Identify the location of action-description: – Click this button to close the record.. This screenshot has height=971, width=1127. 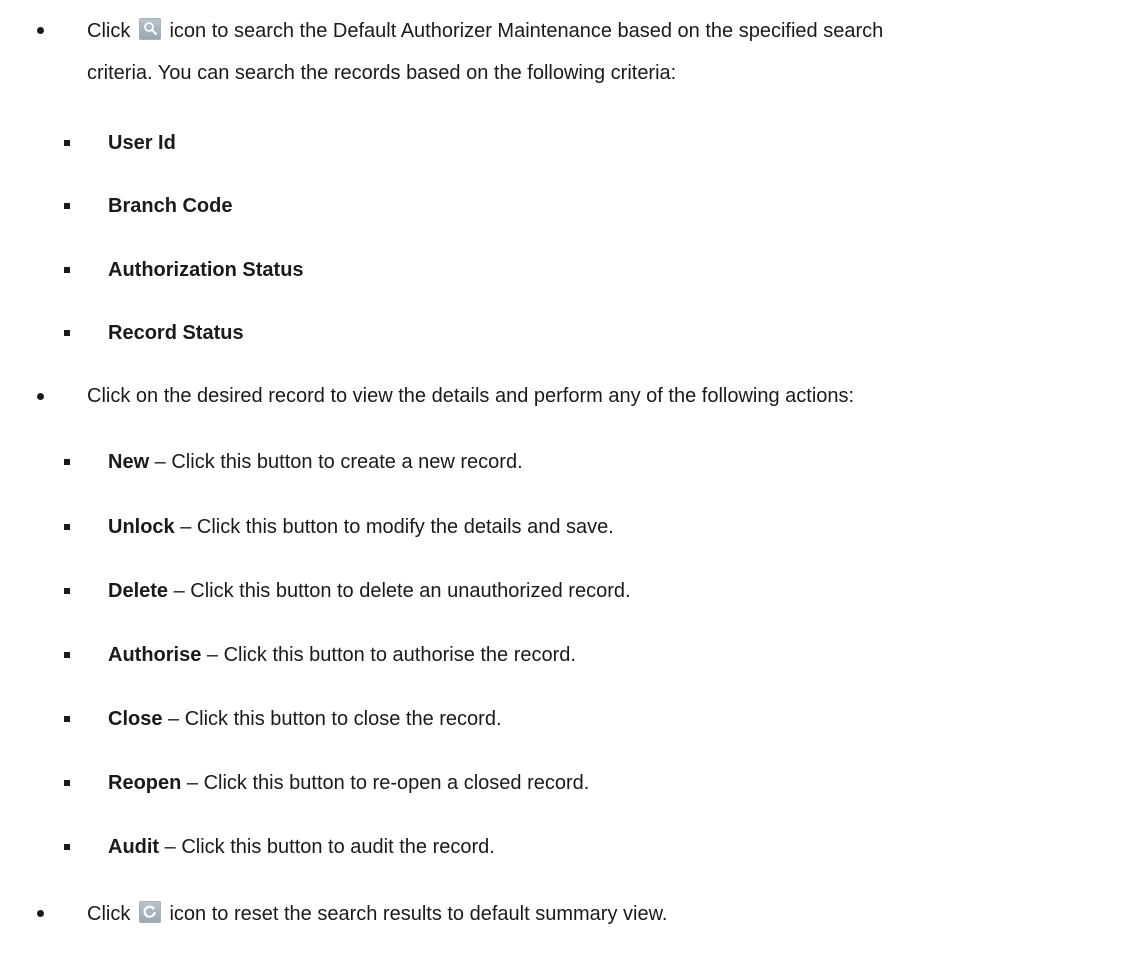
(332, 719).